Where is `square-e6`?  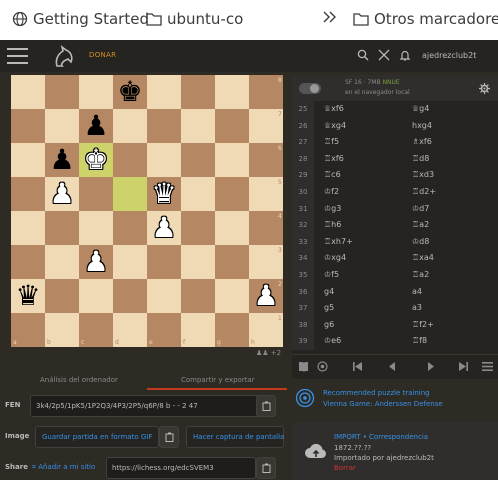
square-e6 is located at coordinates (164, 160).